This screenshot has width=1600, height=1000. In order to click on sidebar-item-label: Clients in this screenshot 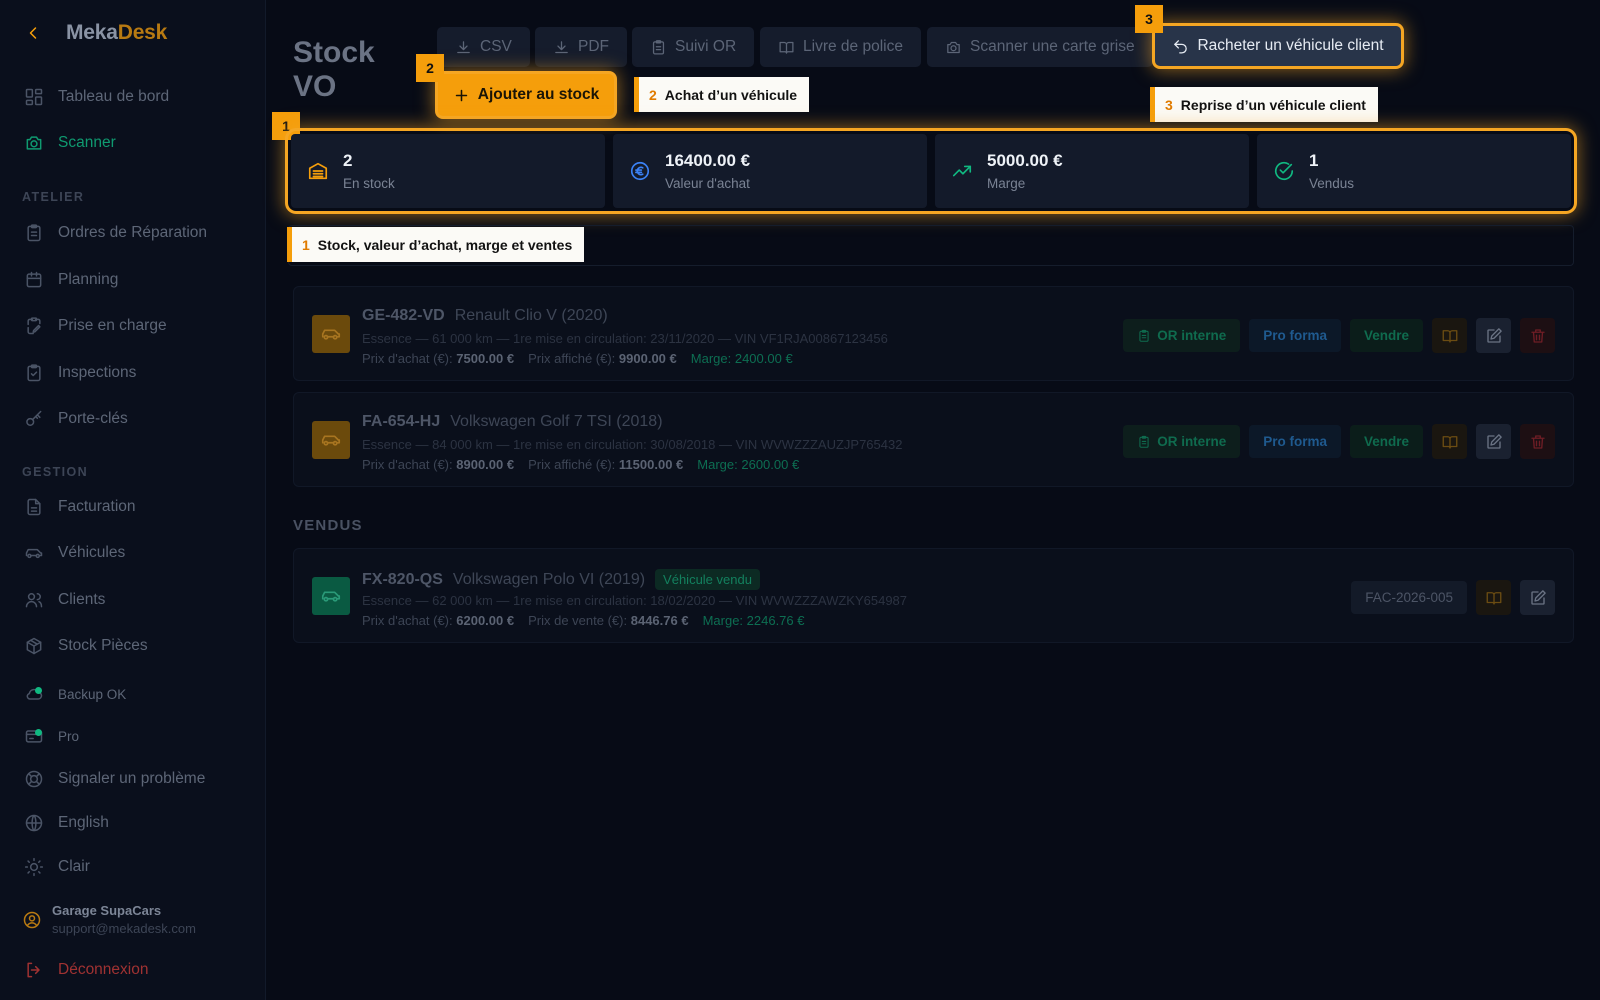, I will do `click(82, 599)`.